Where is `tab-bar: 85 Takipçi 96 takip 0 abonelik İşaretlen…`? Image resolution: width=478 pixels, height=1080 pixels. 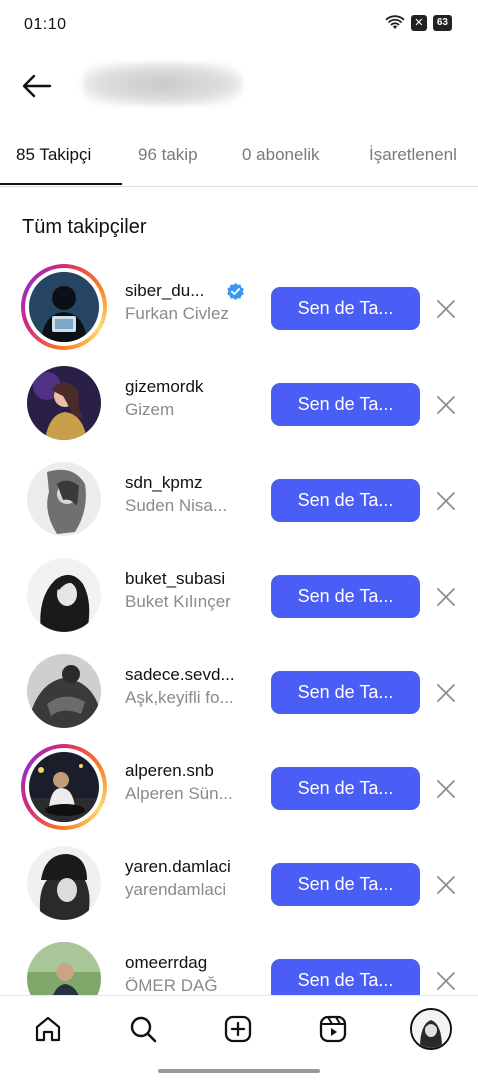 tab-bar: 85 Takipçi 96 takip 0 abonelik İşaretlen… is located at coordinates (239, 157).